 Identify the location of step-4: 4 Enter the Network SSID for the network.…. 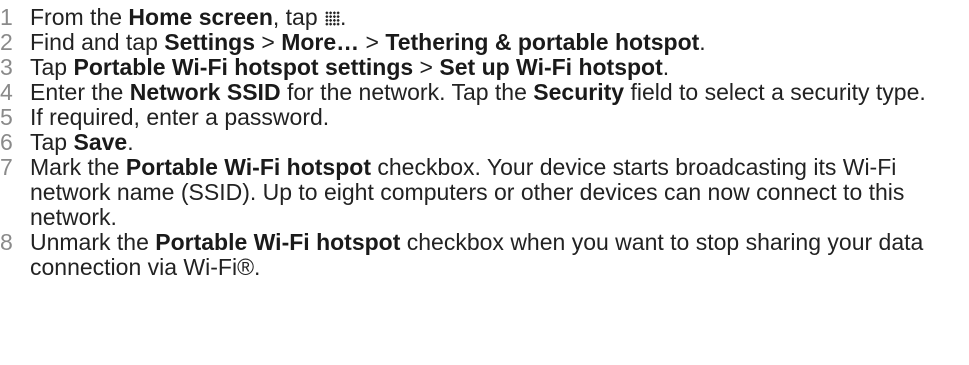
(463, 92).